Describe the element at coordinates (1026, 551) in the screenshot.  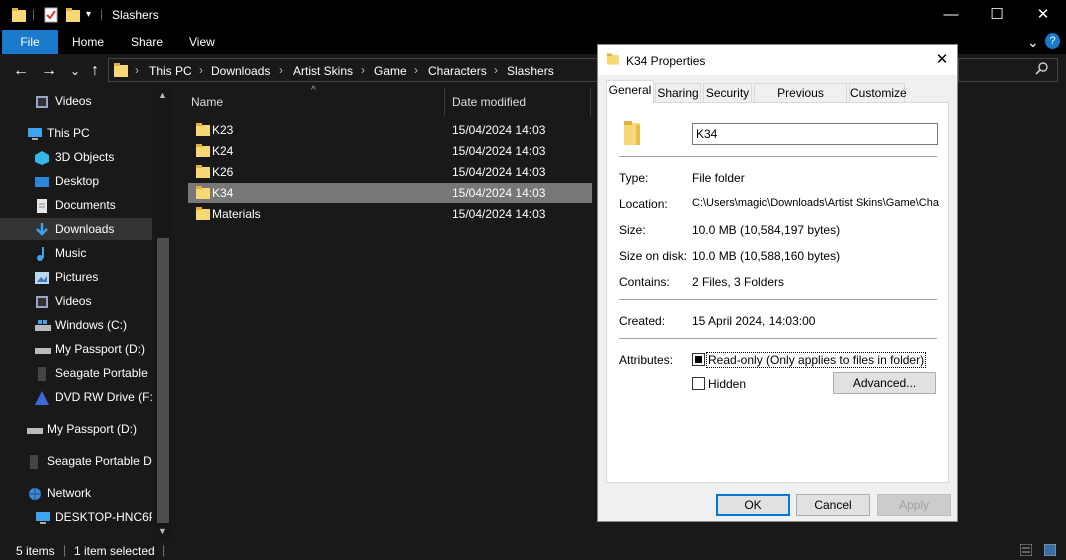
I see `details-view-icon` at that location.